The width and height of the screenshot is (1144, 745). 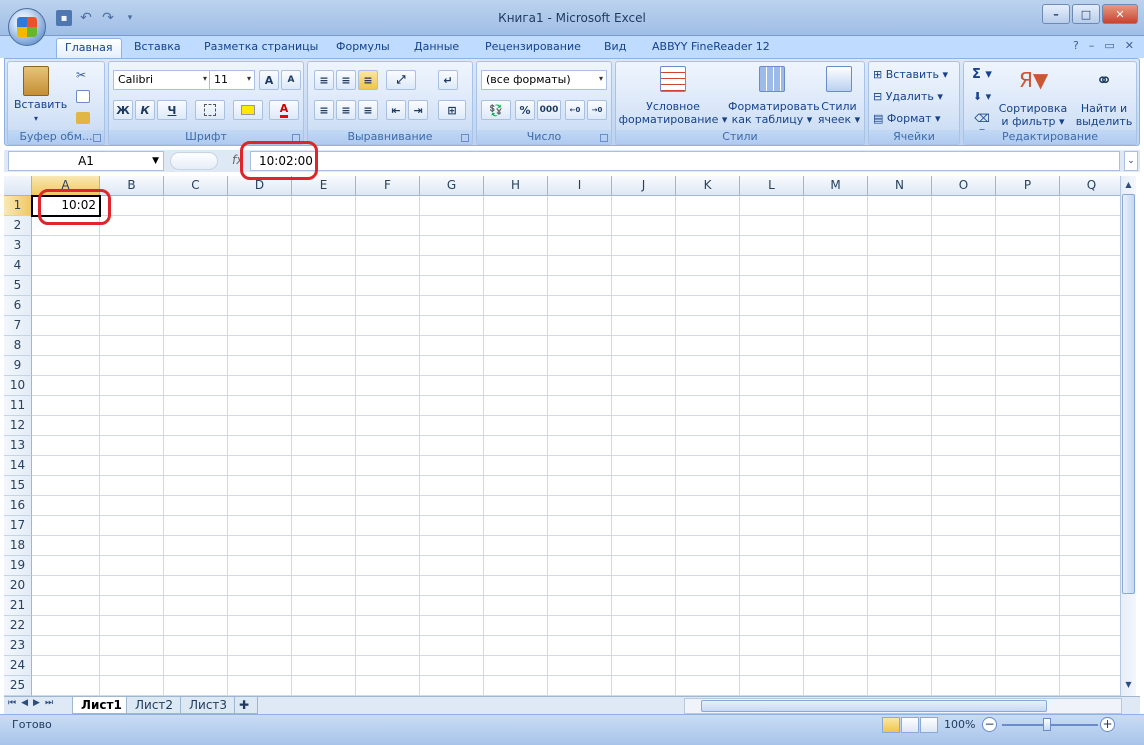 What do you see at coordinates (172, 110) in the screenshot?
I see `underline-button: Ч` at bounding box center [172, 110].